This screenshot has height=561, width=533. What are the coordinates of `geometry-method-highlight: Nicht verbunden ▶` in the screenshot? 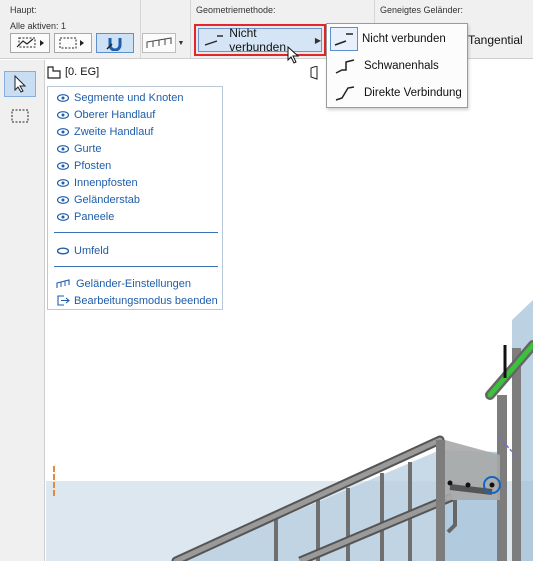 It's located at (260, 40).